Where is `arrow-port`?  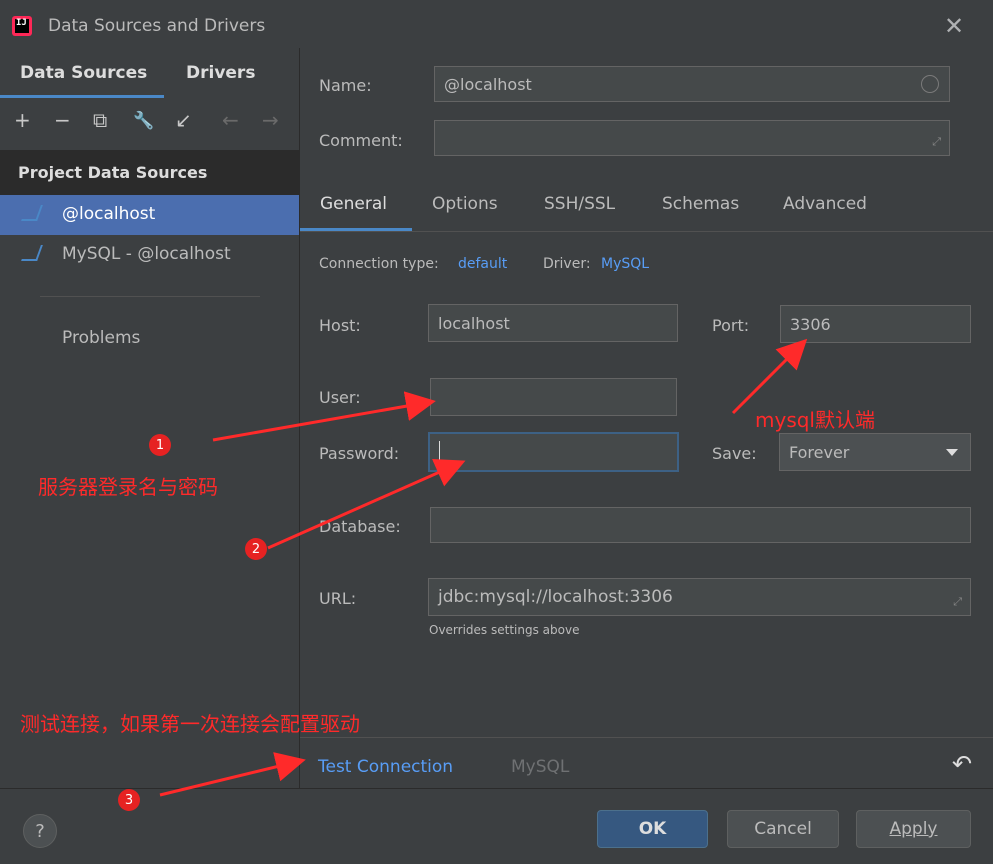
arrow-port is located at coordinates (769, 376).